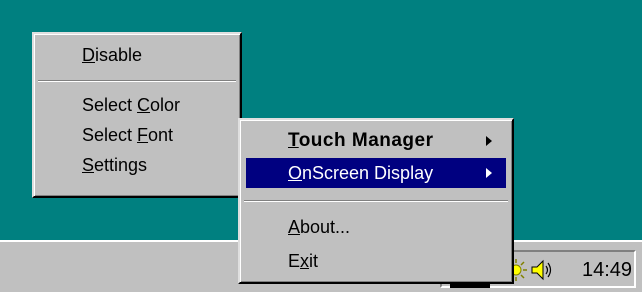  What do you see at coordinates (376, 261) in the screenshot?
I see `menu-item-exit: Exit` at bounding box center [376, 261].